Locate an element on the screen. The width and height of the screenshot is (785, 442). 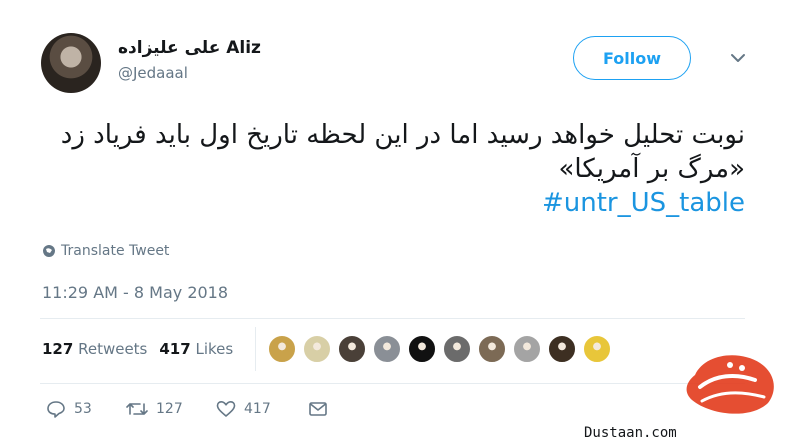
watermark-logo: Dustaan.com is located at coordinates (682, 398).